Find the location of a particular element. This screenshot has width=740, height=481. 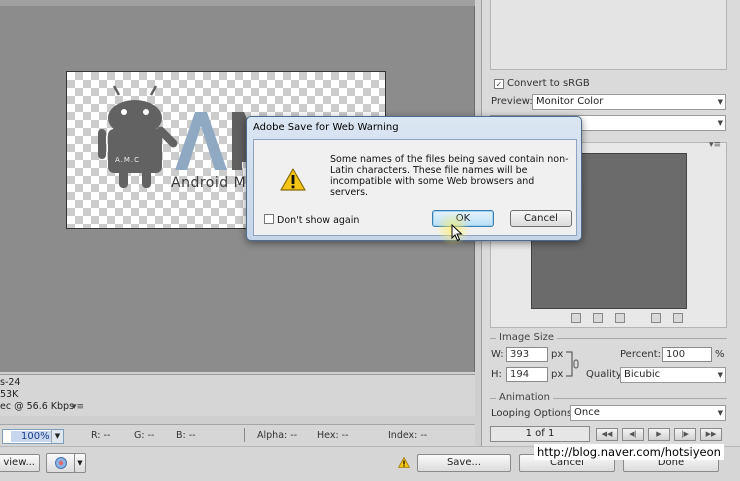

hex-readout: Hex: -- is located at coordinates (333, 435).